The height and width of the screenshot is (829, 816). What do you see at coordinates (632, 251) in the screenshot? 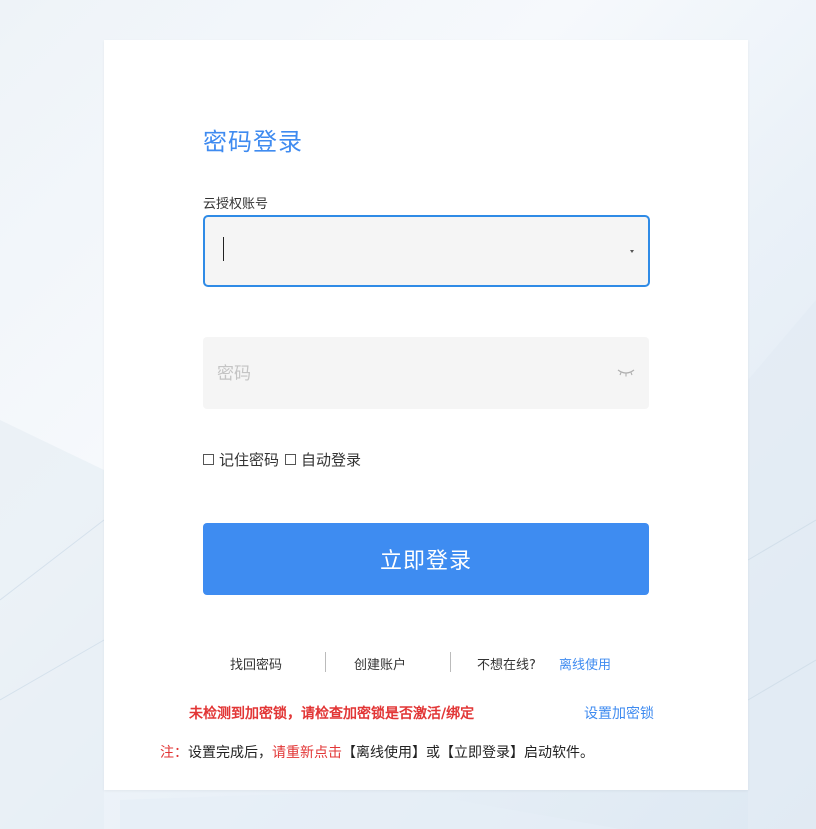
I see `caret-down-icon` at bounding box center [632, 251].